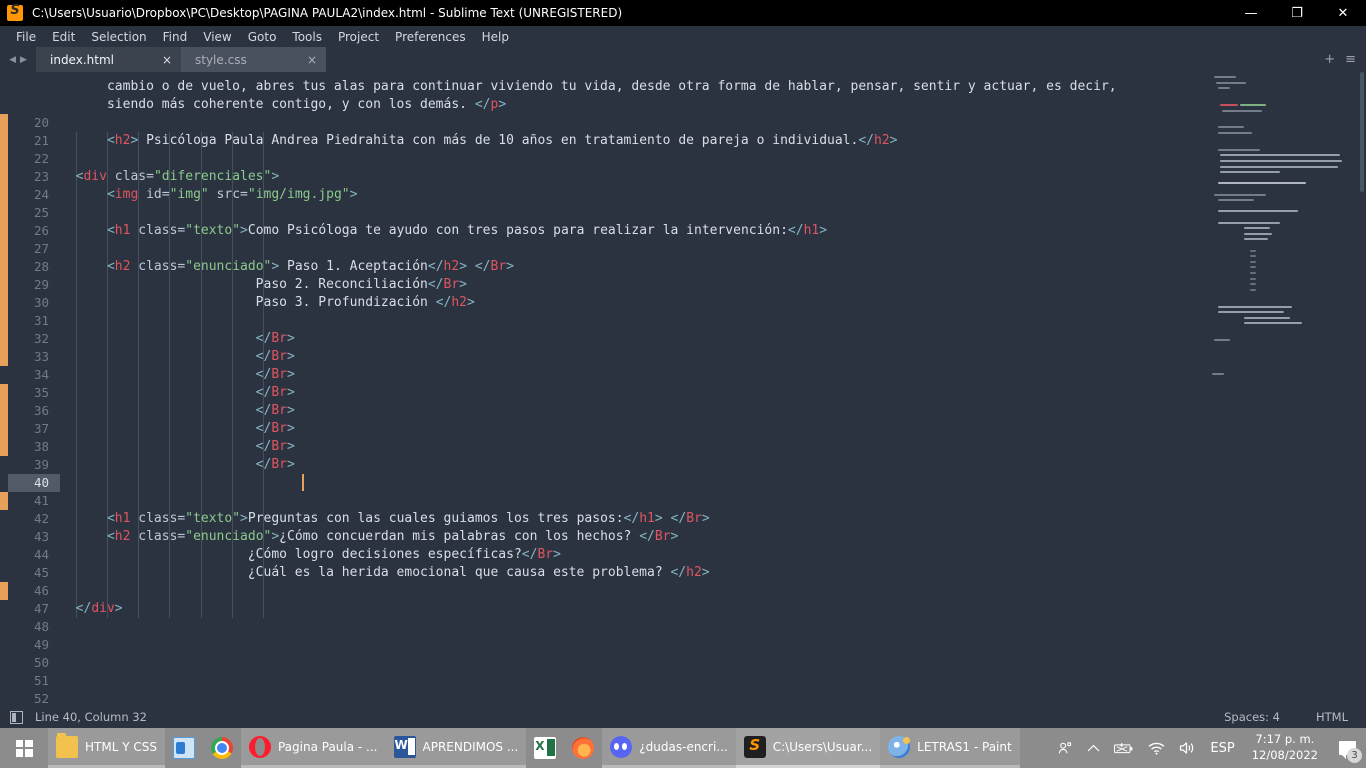 Image resolution: width=1366 pixels, height=768 pixels. I want to click on show-hidden-icons-chevron-icon, so click(1093, 748).